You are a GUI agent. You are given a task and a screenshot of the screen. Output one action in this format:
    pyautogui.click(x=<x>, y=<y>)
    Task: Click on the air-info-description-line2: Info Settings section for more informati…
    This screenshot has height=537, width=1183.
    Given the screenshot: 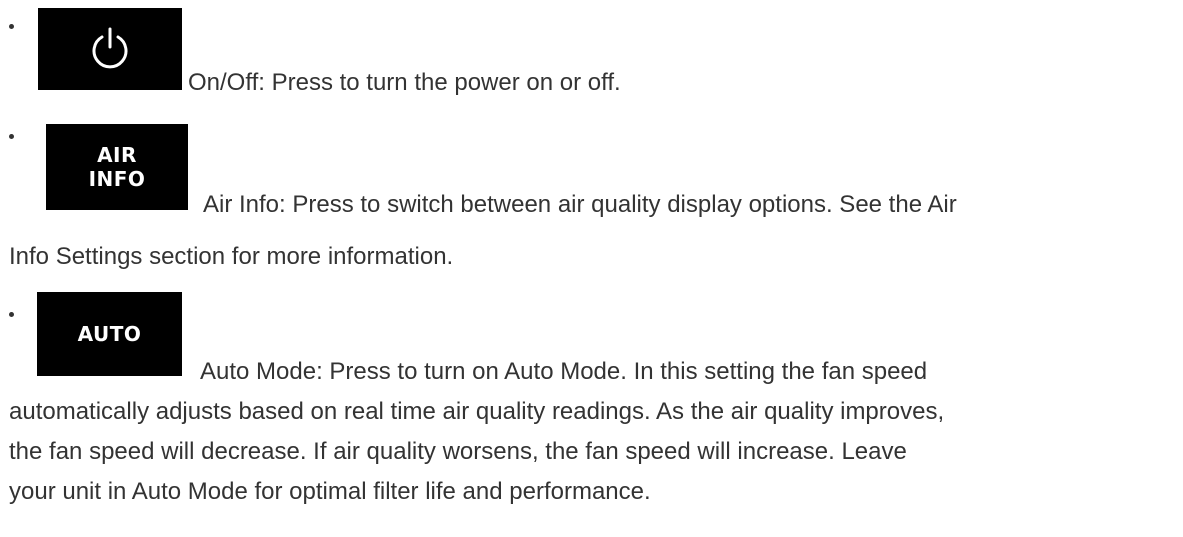 What is the action you would take?
    pyautogui.click(x=231, y=256)
    